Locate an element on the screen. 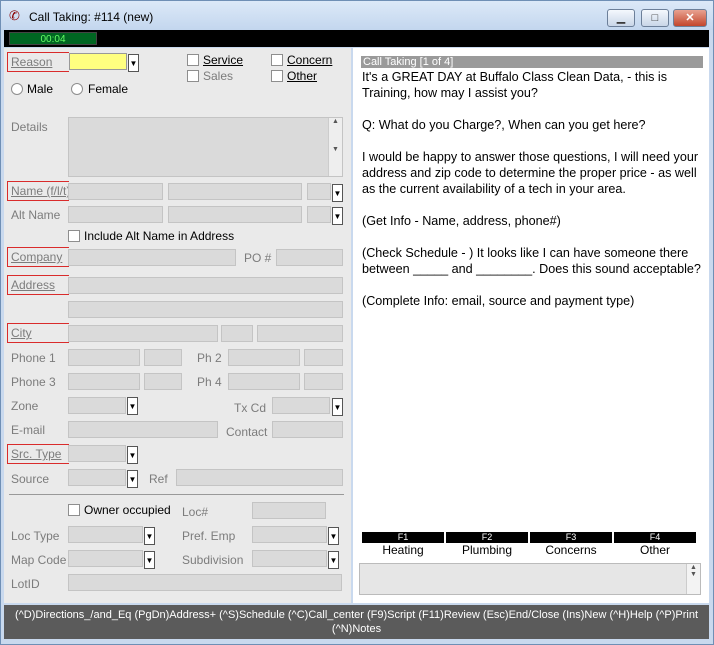  fkey-plumbing-button: F2 Plumbing is located at coordinates (487, 545).